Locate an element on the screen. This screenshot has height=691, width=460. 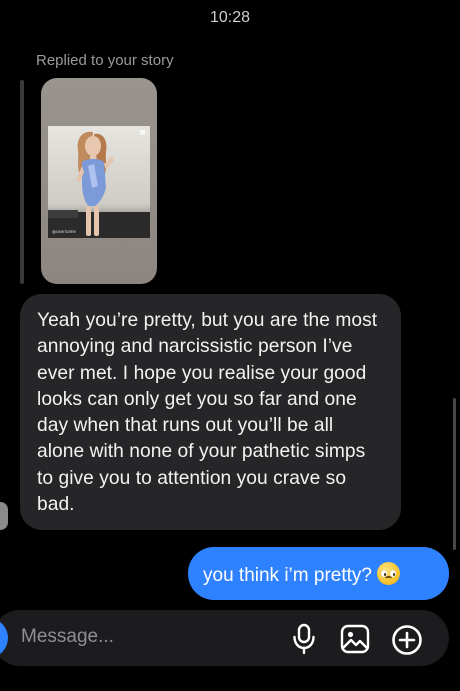
sent-message-bubble: you think i’m pretty? is located at coordinates (318, 573).